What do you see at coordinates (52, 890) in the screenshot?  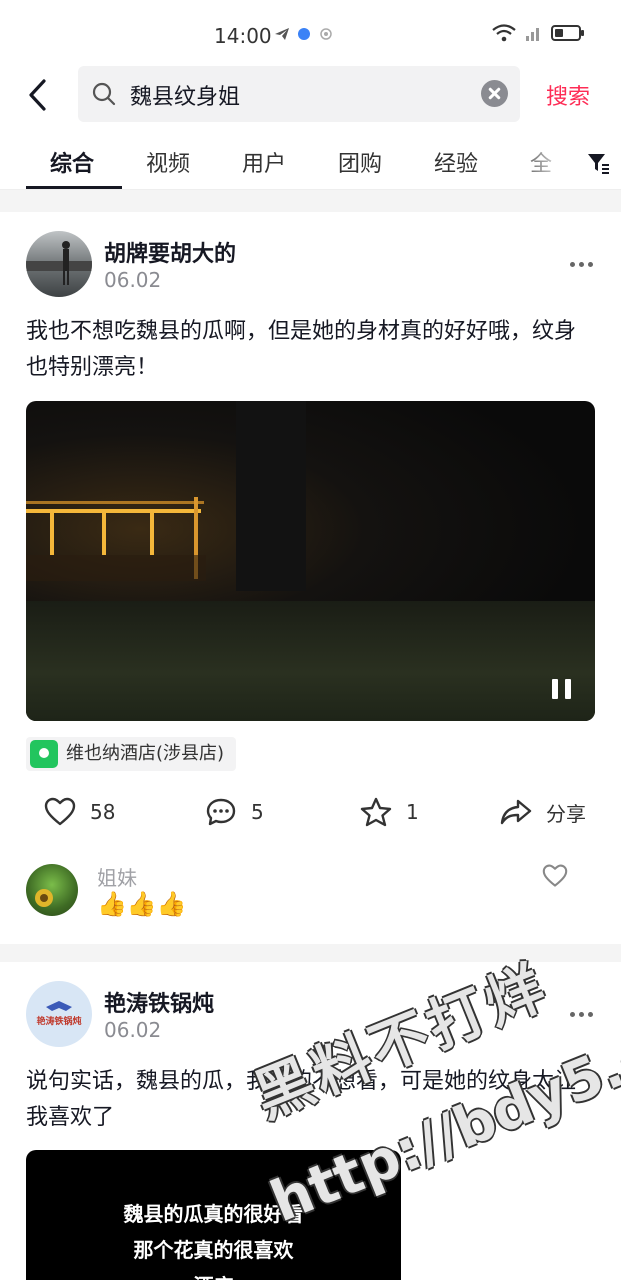 I see `commenter-avatar` at bounding box center [52, 890].